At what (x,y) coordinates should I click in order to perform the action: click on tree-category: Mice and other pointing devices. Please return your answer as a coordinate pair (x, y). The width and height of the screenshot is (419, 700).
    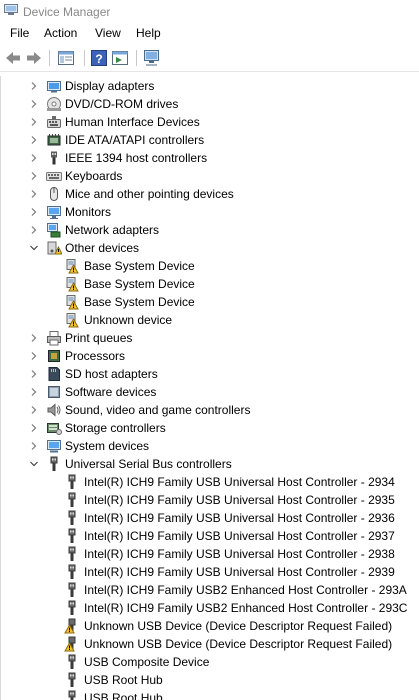
    Looking at the image, I should click on (210, 194).